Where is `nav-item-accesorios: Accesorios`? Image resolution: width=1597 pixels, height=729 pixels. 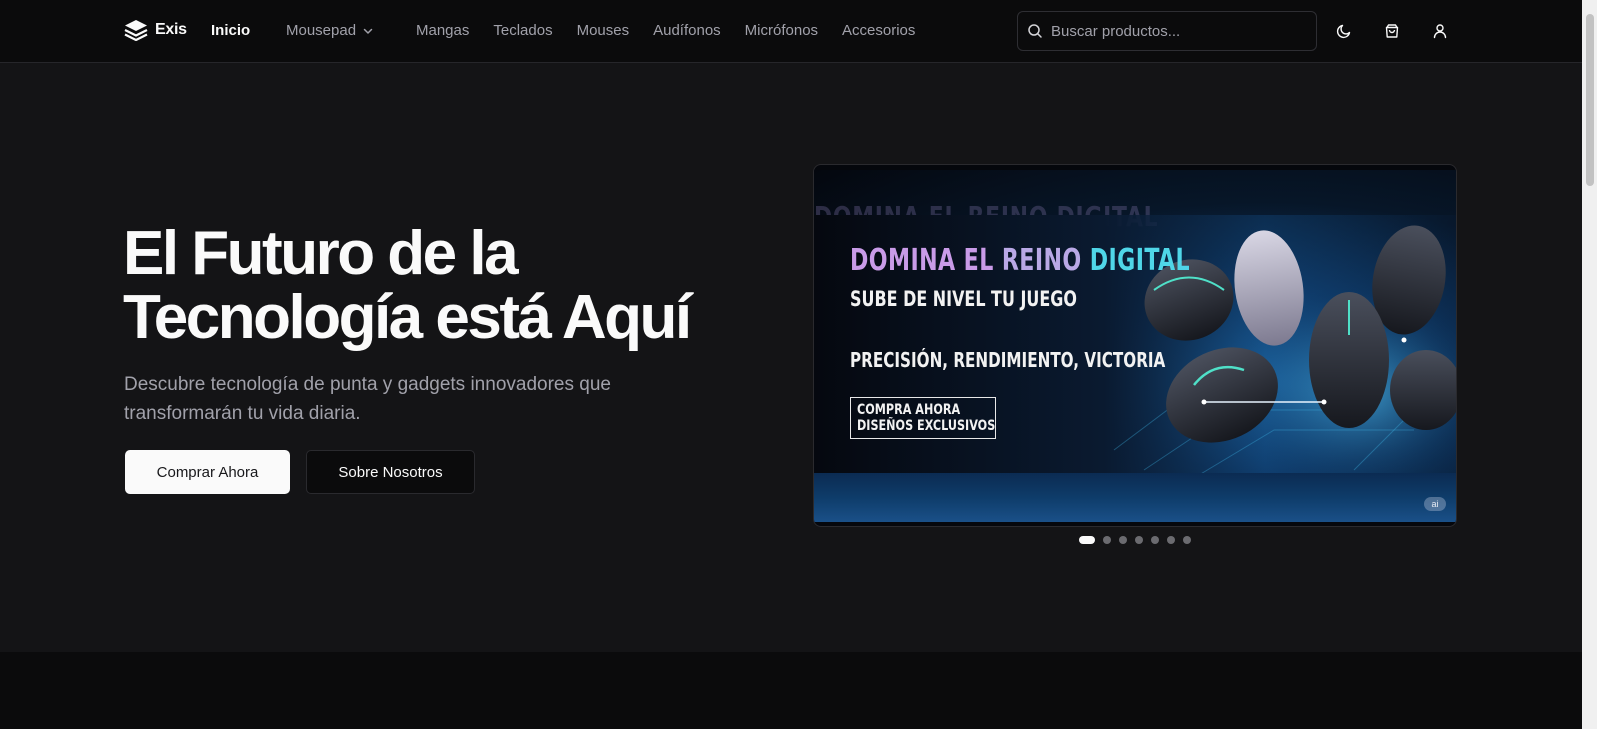 nav-item-accesorios: Accesorios is located at coordinates (878, 30).